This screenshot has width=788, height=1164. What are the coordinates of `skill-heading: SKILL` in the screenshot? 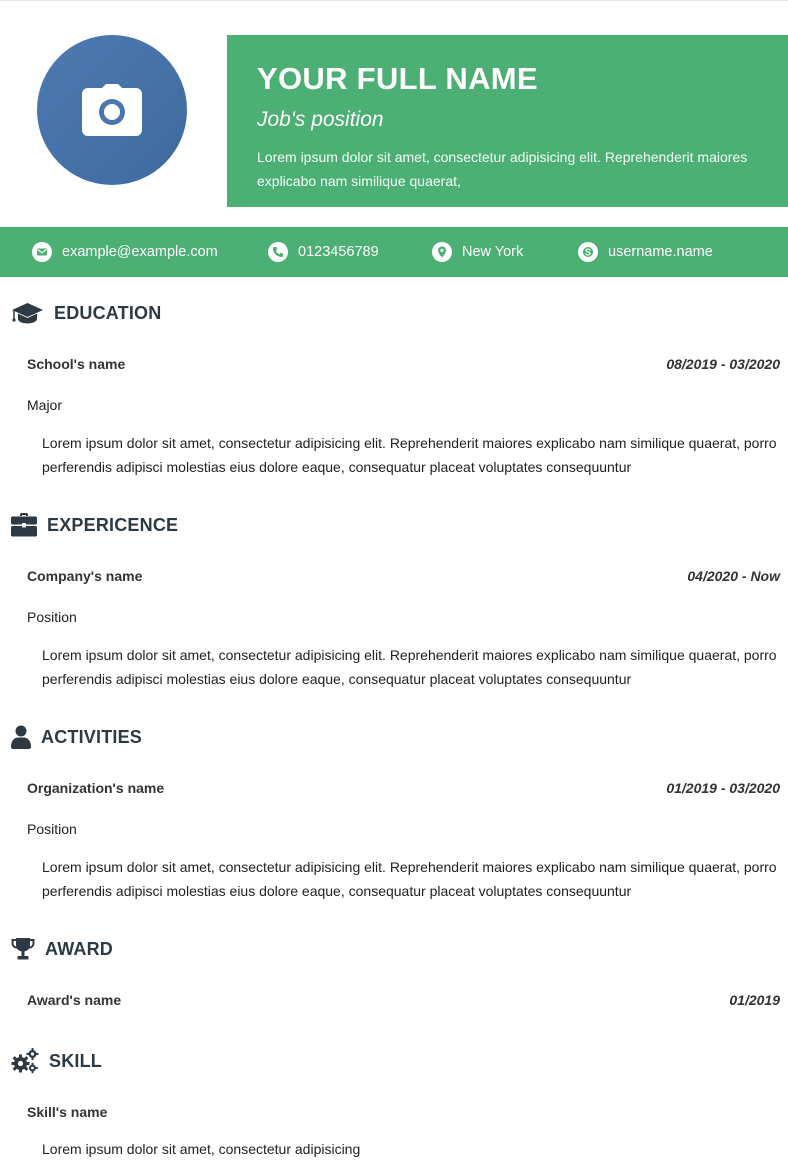 It's located at (56, 1061).